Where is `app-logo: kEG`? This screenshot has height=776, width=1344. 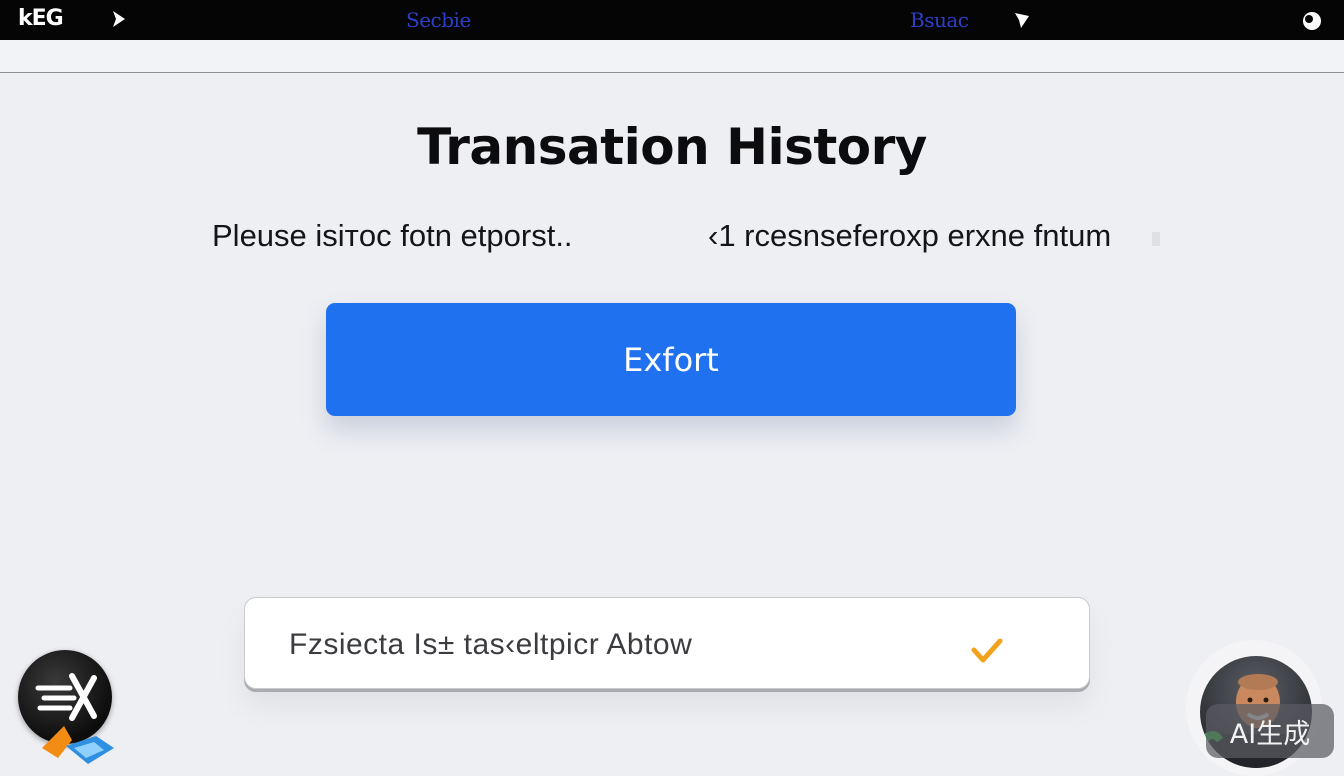 app-logo: kEG is located at coordinates (41, 18).